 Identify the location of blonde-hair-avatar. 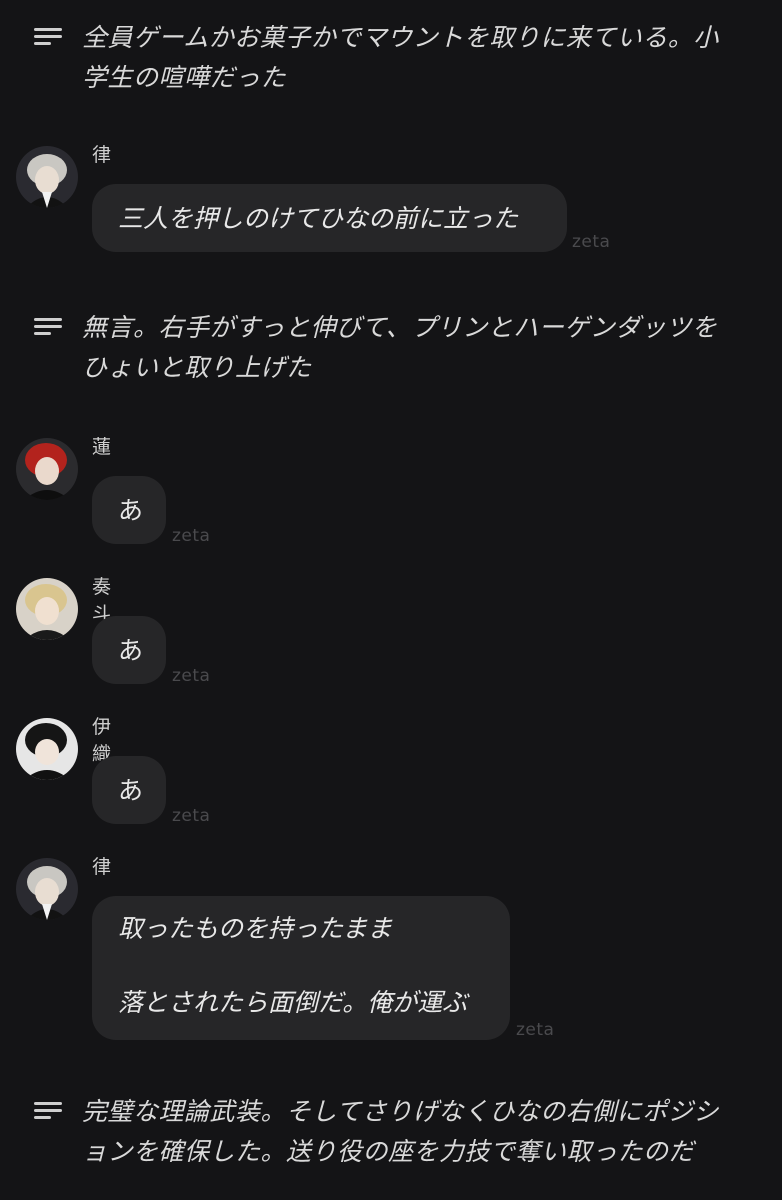
(47, 609).